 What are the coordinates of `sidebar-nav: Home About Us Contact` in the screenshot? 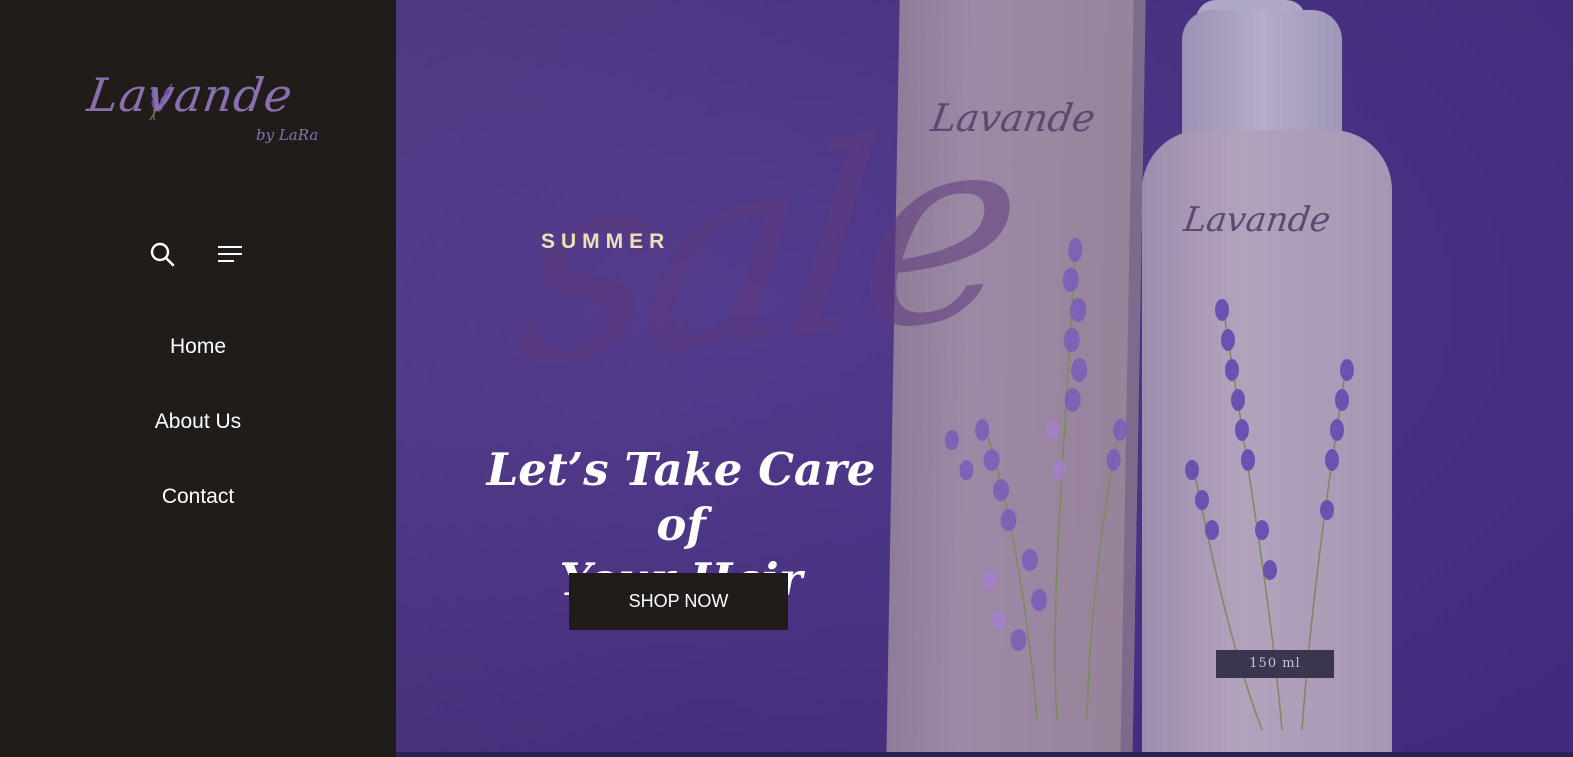 It's located at (198, 442).